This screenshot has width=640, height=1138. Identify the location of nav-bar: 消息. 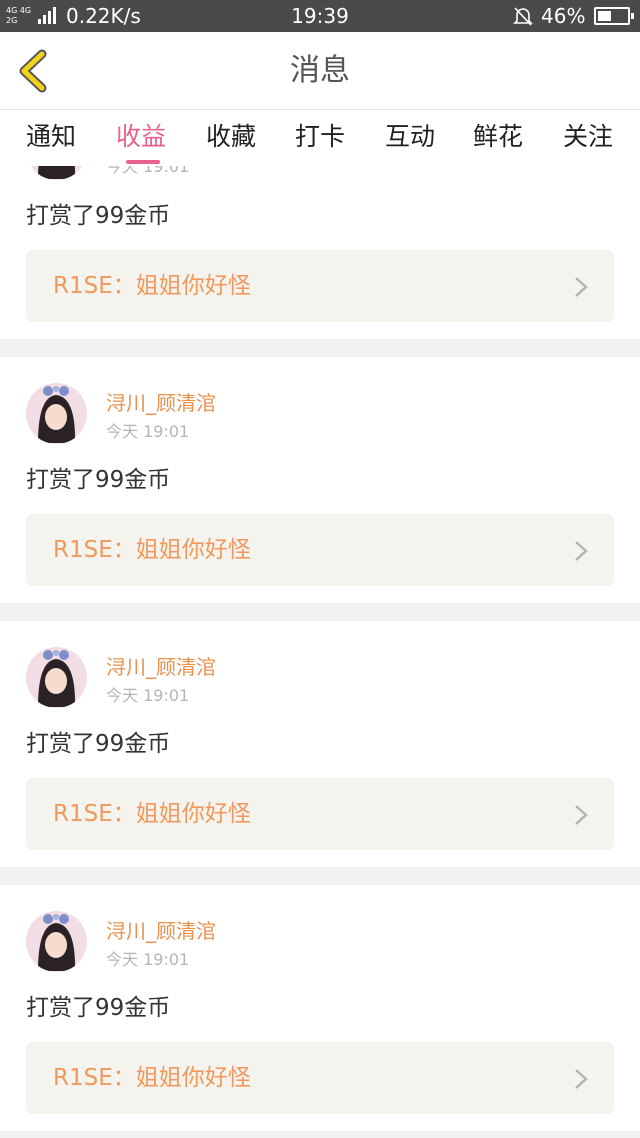
(320, 71).